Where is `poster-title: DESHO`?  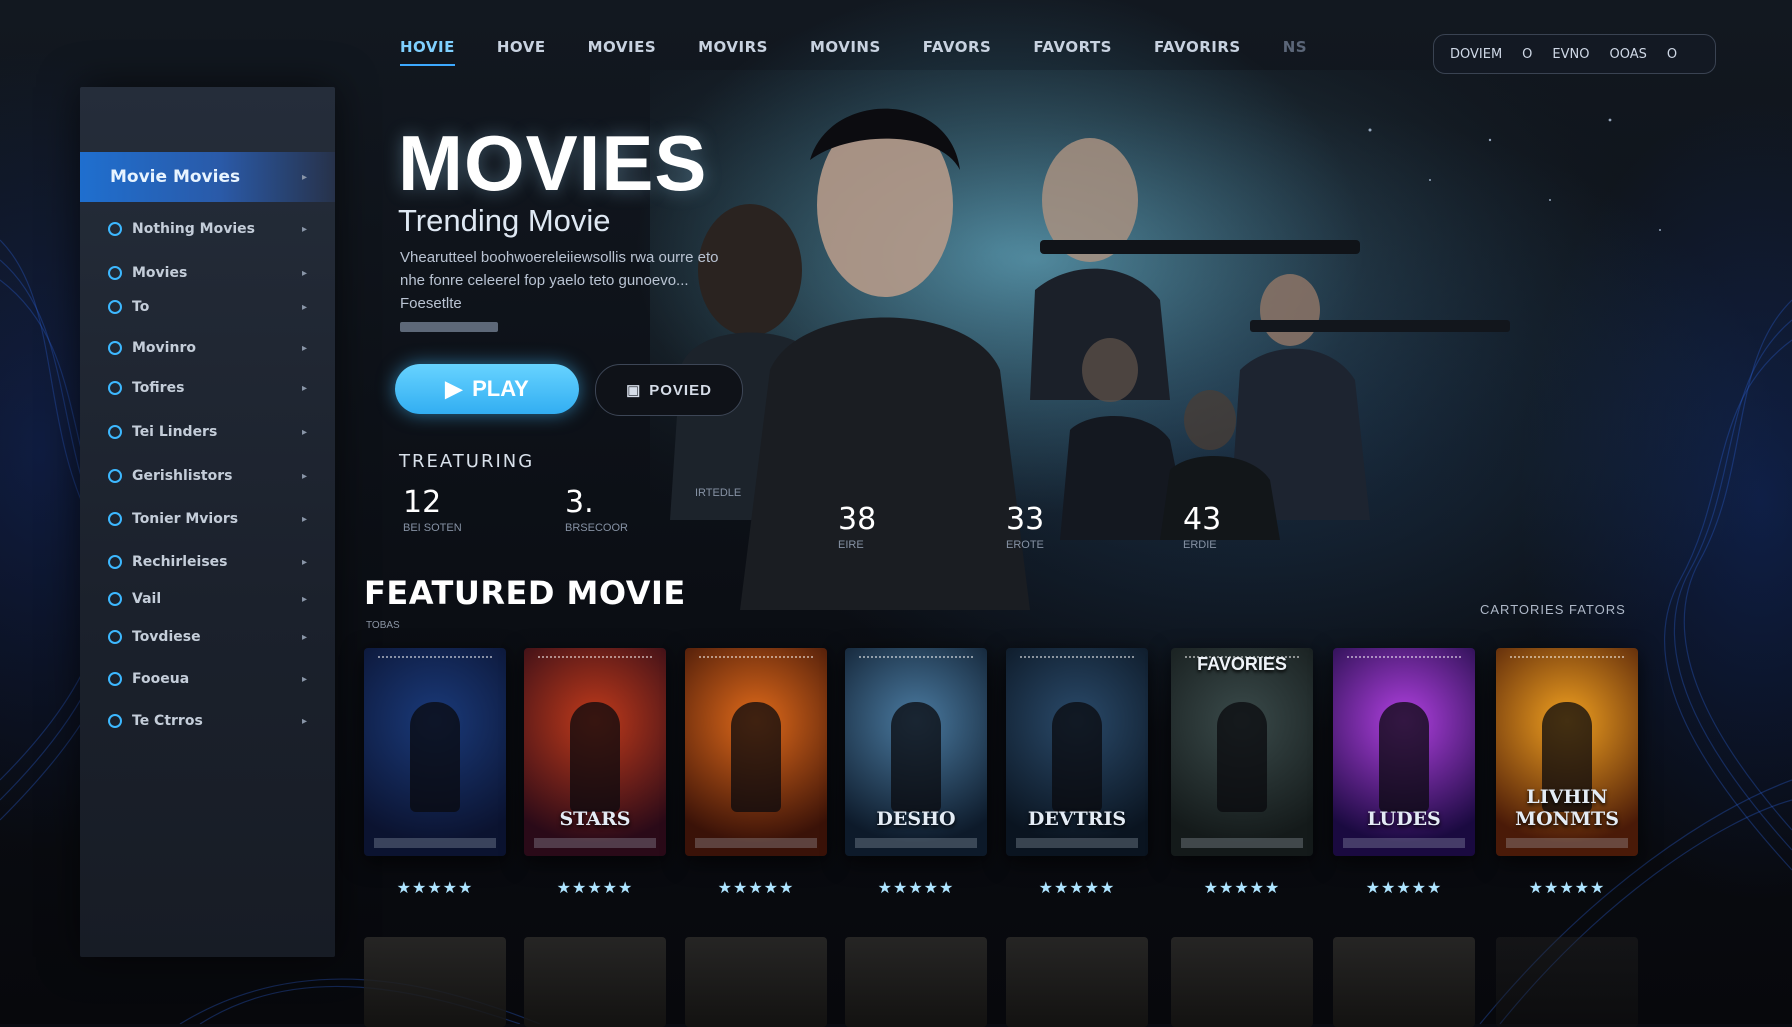
poster-title: DESHO is located at coordinates (916, 819).